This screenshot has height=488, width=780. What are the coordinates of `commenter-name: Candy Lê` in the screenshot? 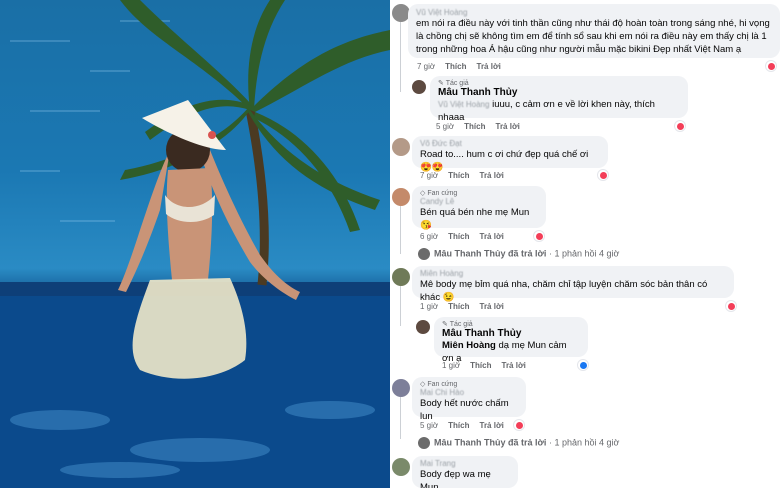 It's located at (479, 201).